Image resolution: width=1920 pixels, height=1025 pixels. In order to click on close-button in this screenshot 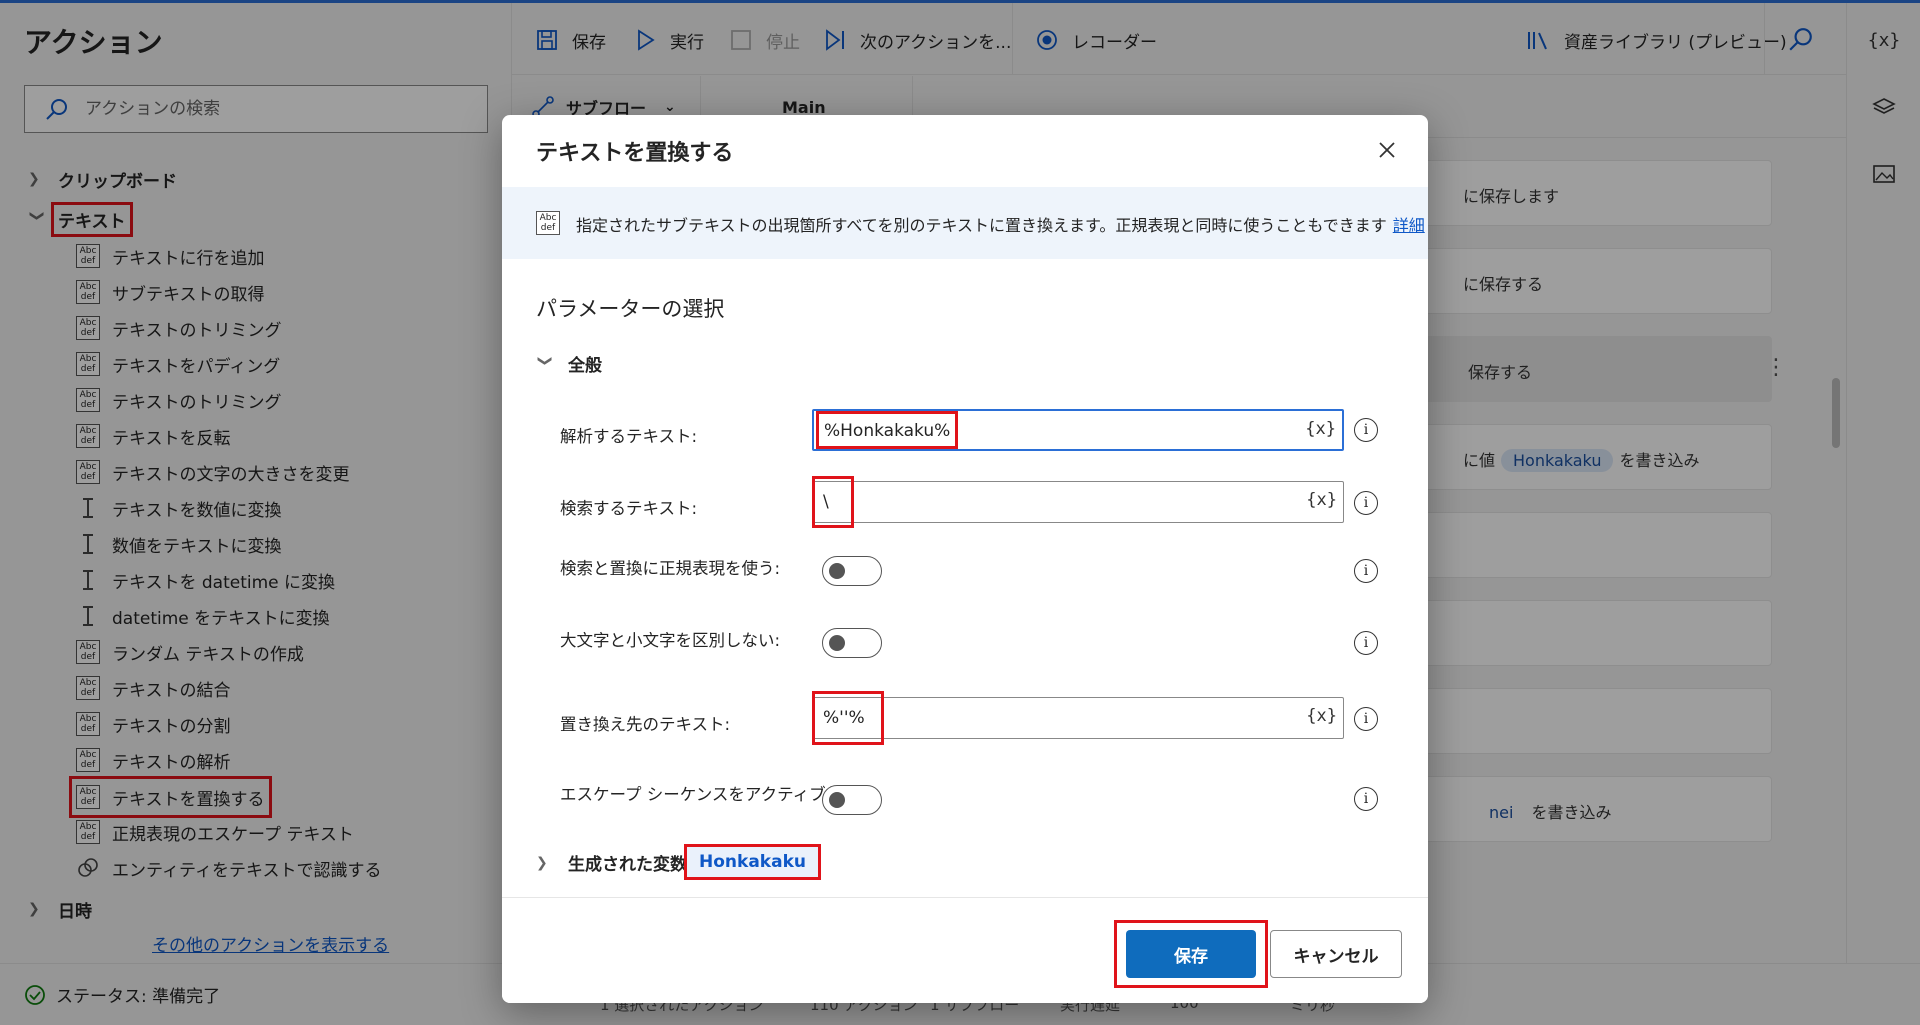, I will do `click(1387, 150)`.